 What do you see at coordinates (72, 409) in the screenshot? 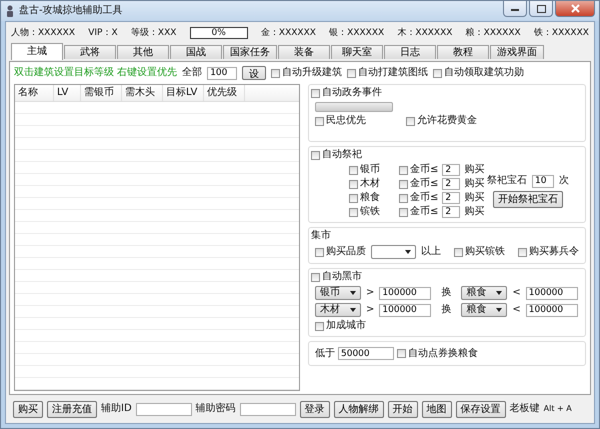
I see `register-button: 注册充值` at bounding box center [72, 409].